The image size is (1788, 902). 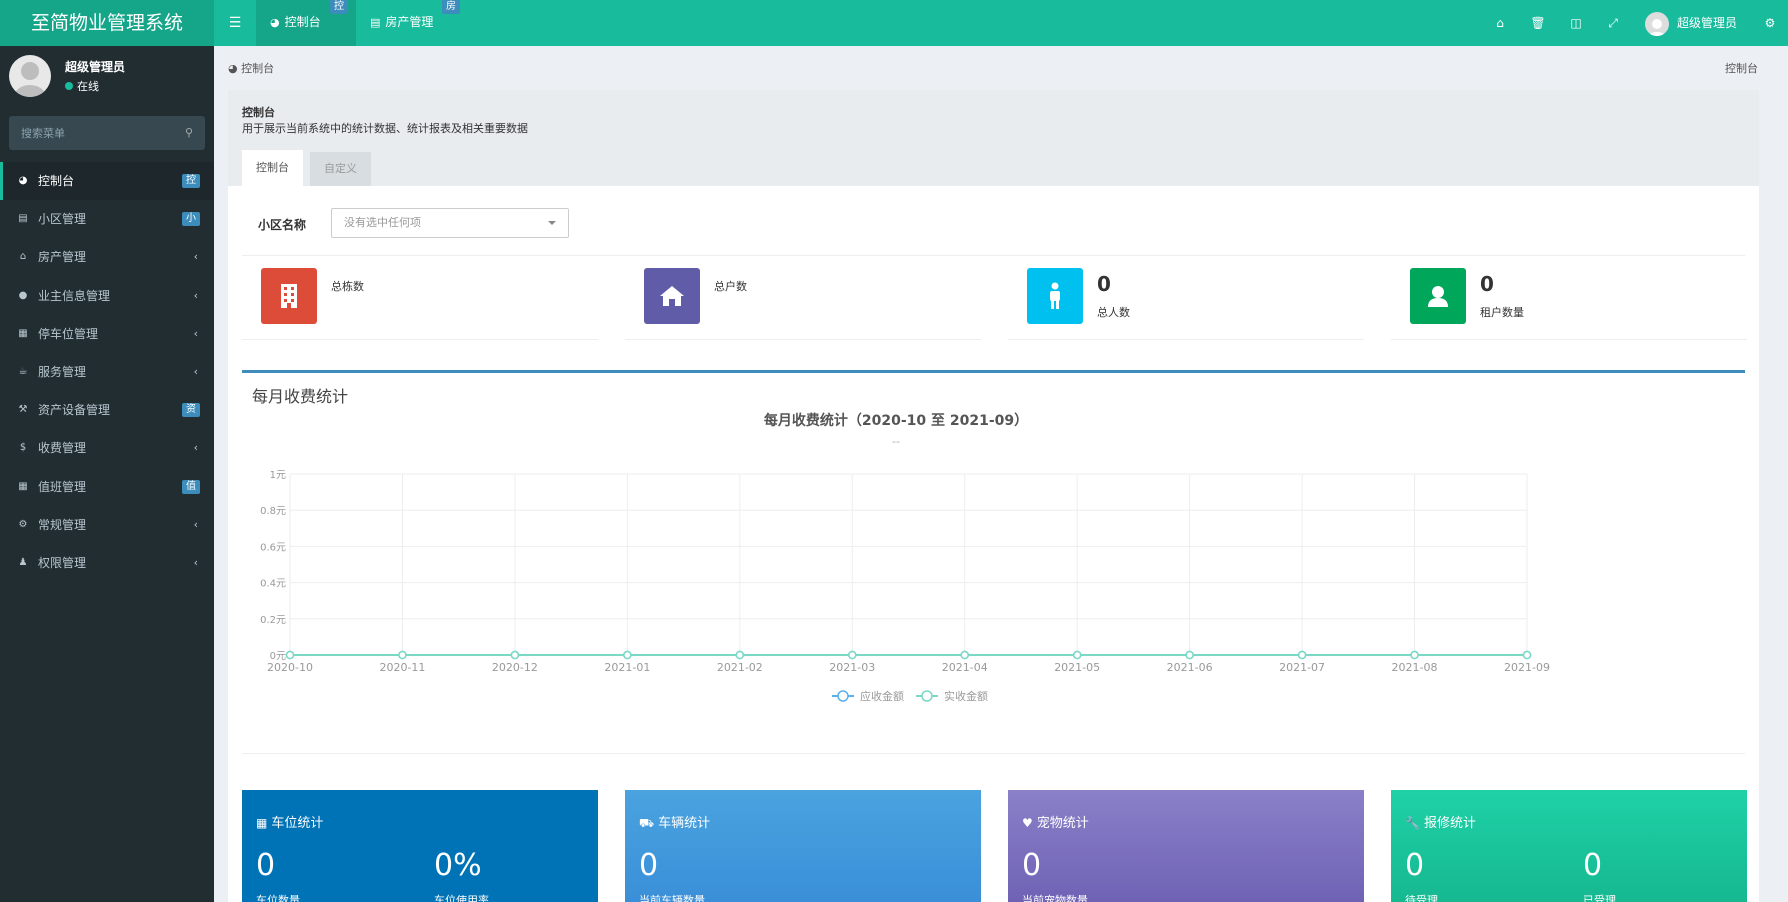 What do you see at coordinates (107, 219) in the screenshot?
I see `sidebar-item-community: ▤ 小区管理 小` at bounding box center [107, 219].